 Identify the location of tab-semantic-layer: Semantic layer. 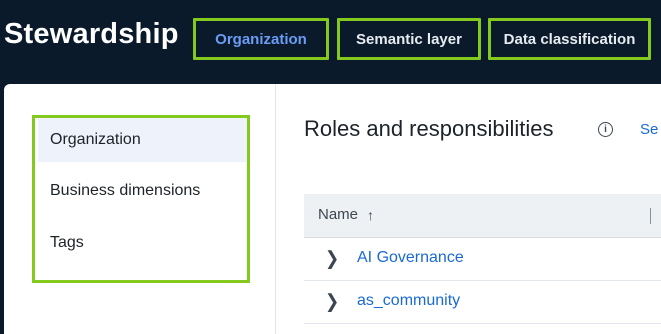
(409, 39).